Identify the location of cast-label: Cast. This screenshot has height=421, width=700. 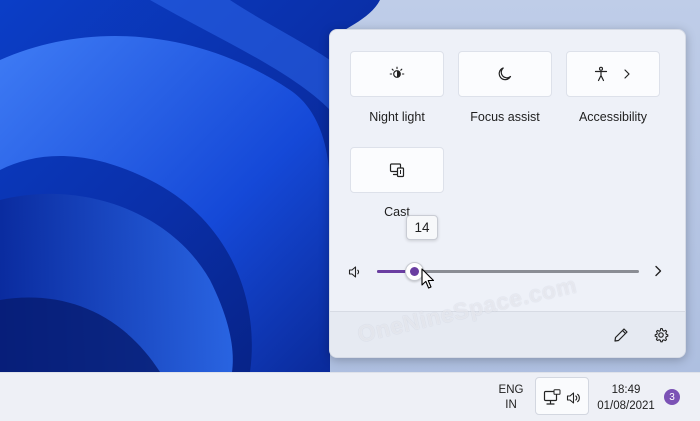
(397, 212).